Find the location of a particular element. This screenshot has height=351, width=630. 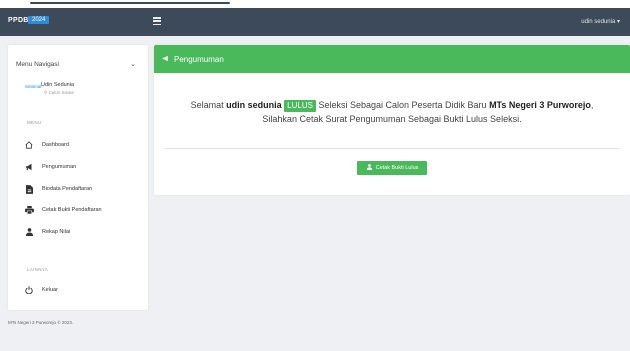

file-icon is located at coordinates (29, 189).